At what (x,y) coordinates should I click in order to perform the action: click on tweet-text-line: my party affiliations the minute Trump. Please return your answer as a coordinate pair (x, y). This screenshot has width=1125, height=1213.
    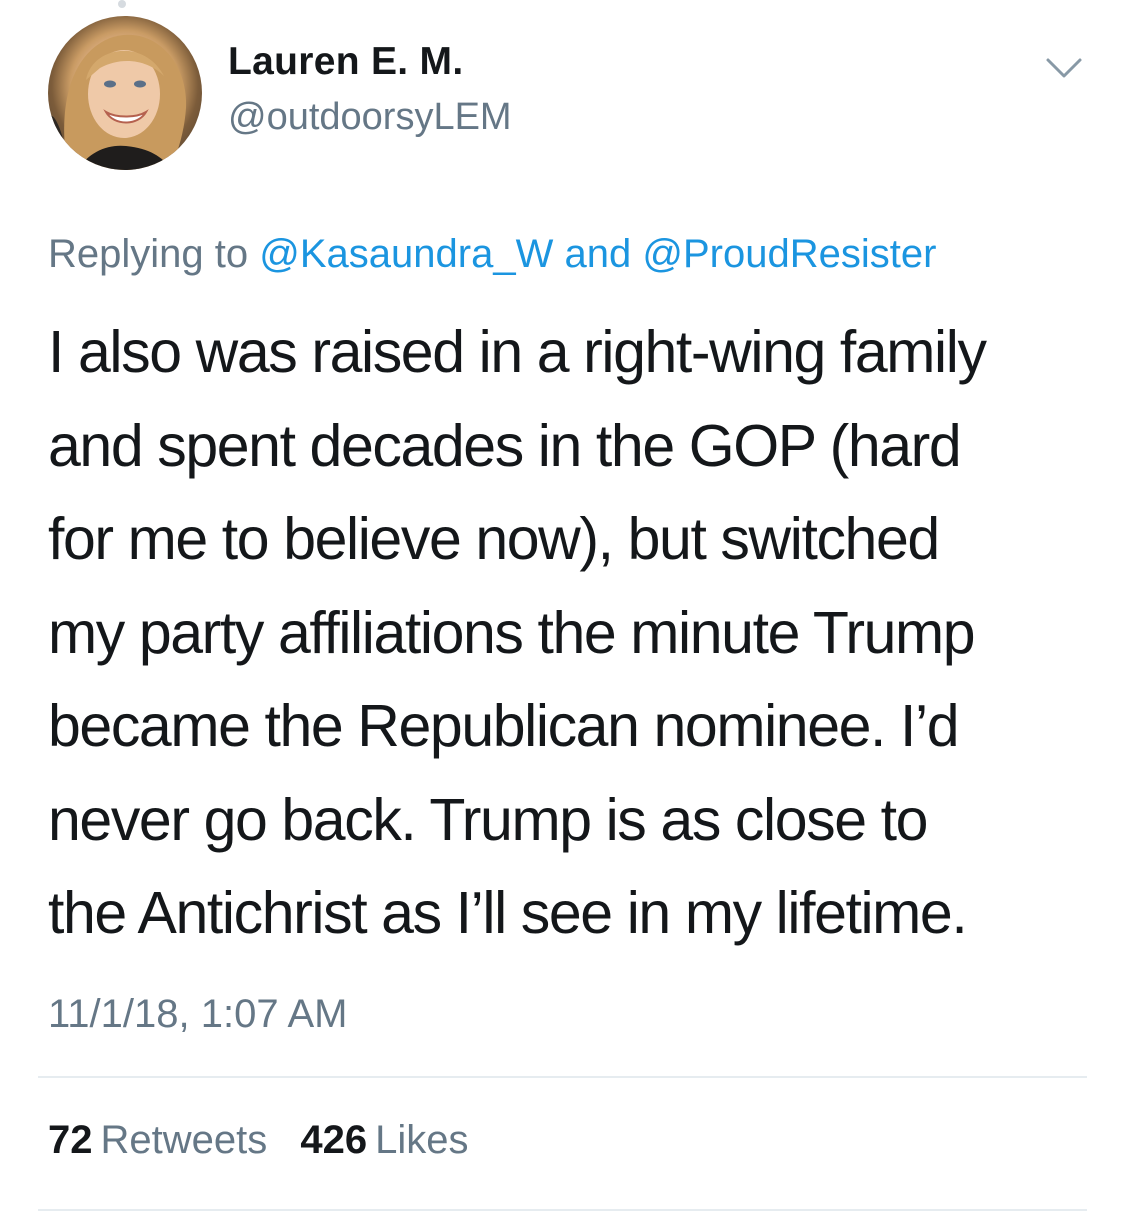
    Looking at the image, I should click on (512, 632).